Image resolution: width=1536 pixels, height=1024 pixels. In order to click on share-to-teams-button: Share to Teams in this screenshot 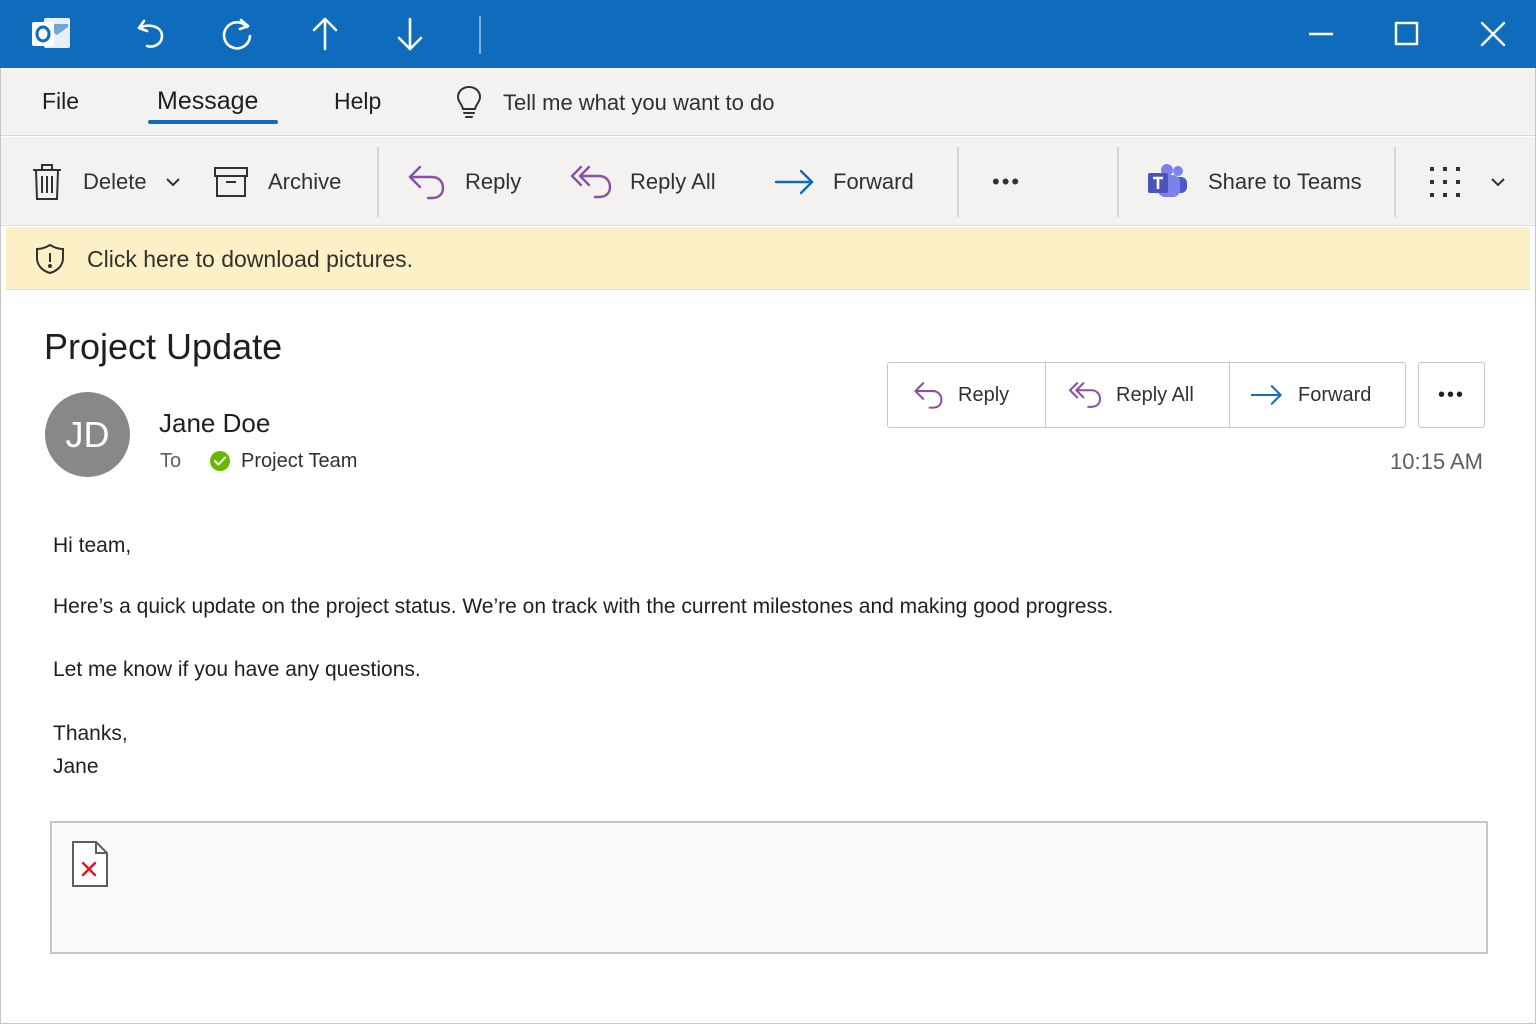, I will do `click(1254, 181)`.